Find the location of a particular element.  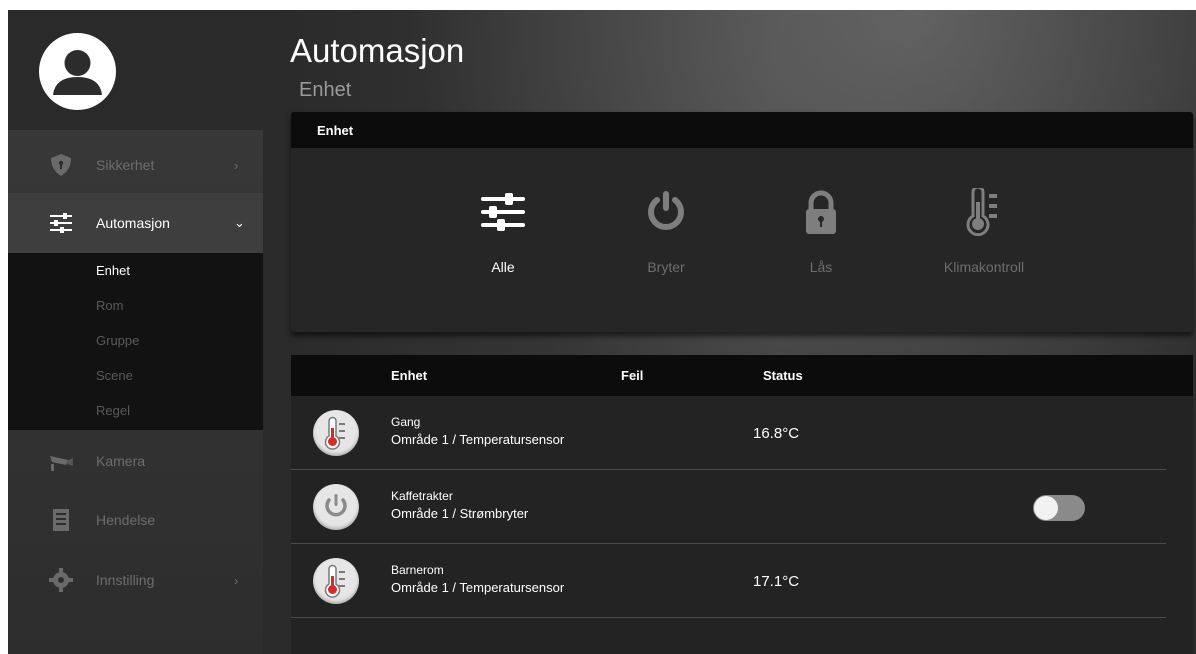

page-subtitle: Enhet is located at coordinates (325, 90).